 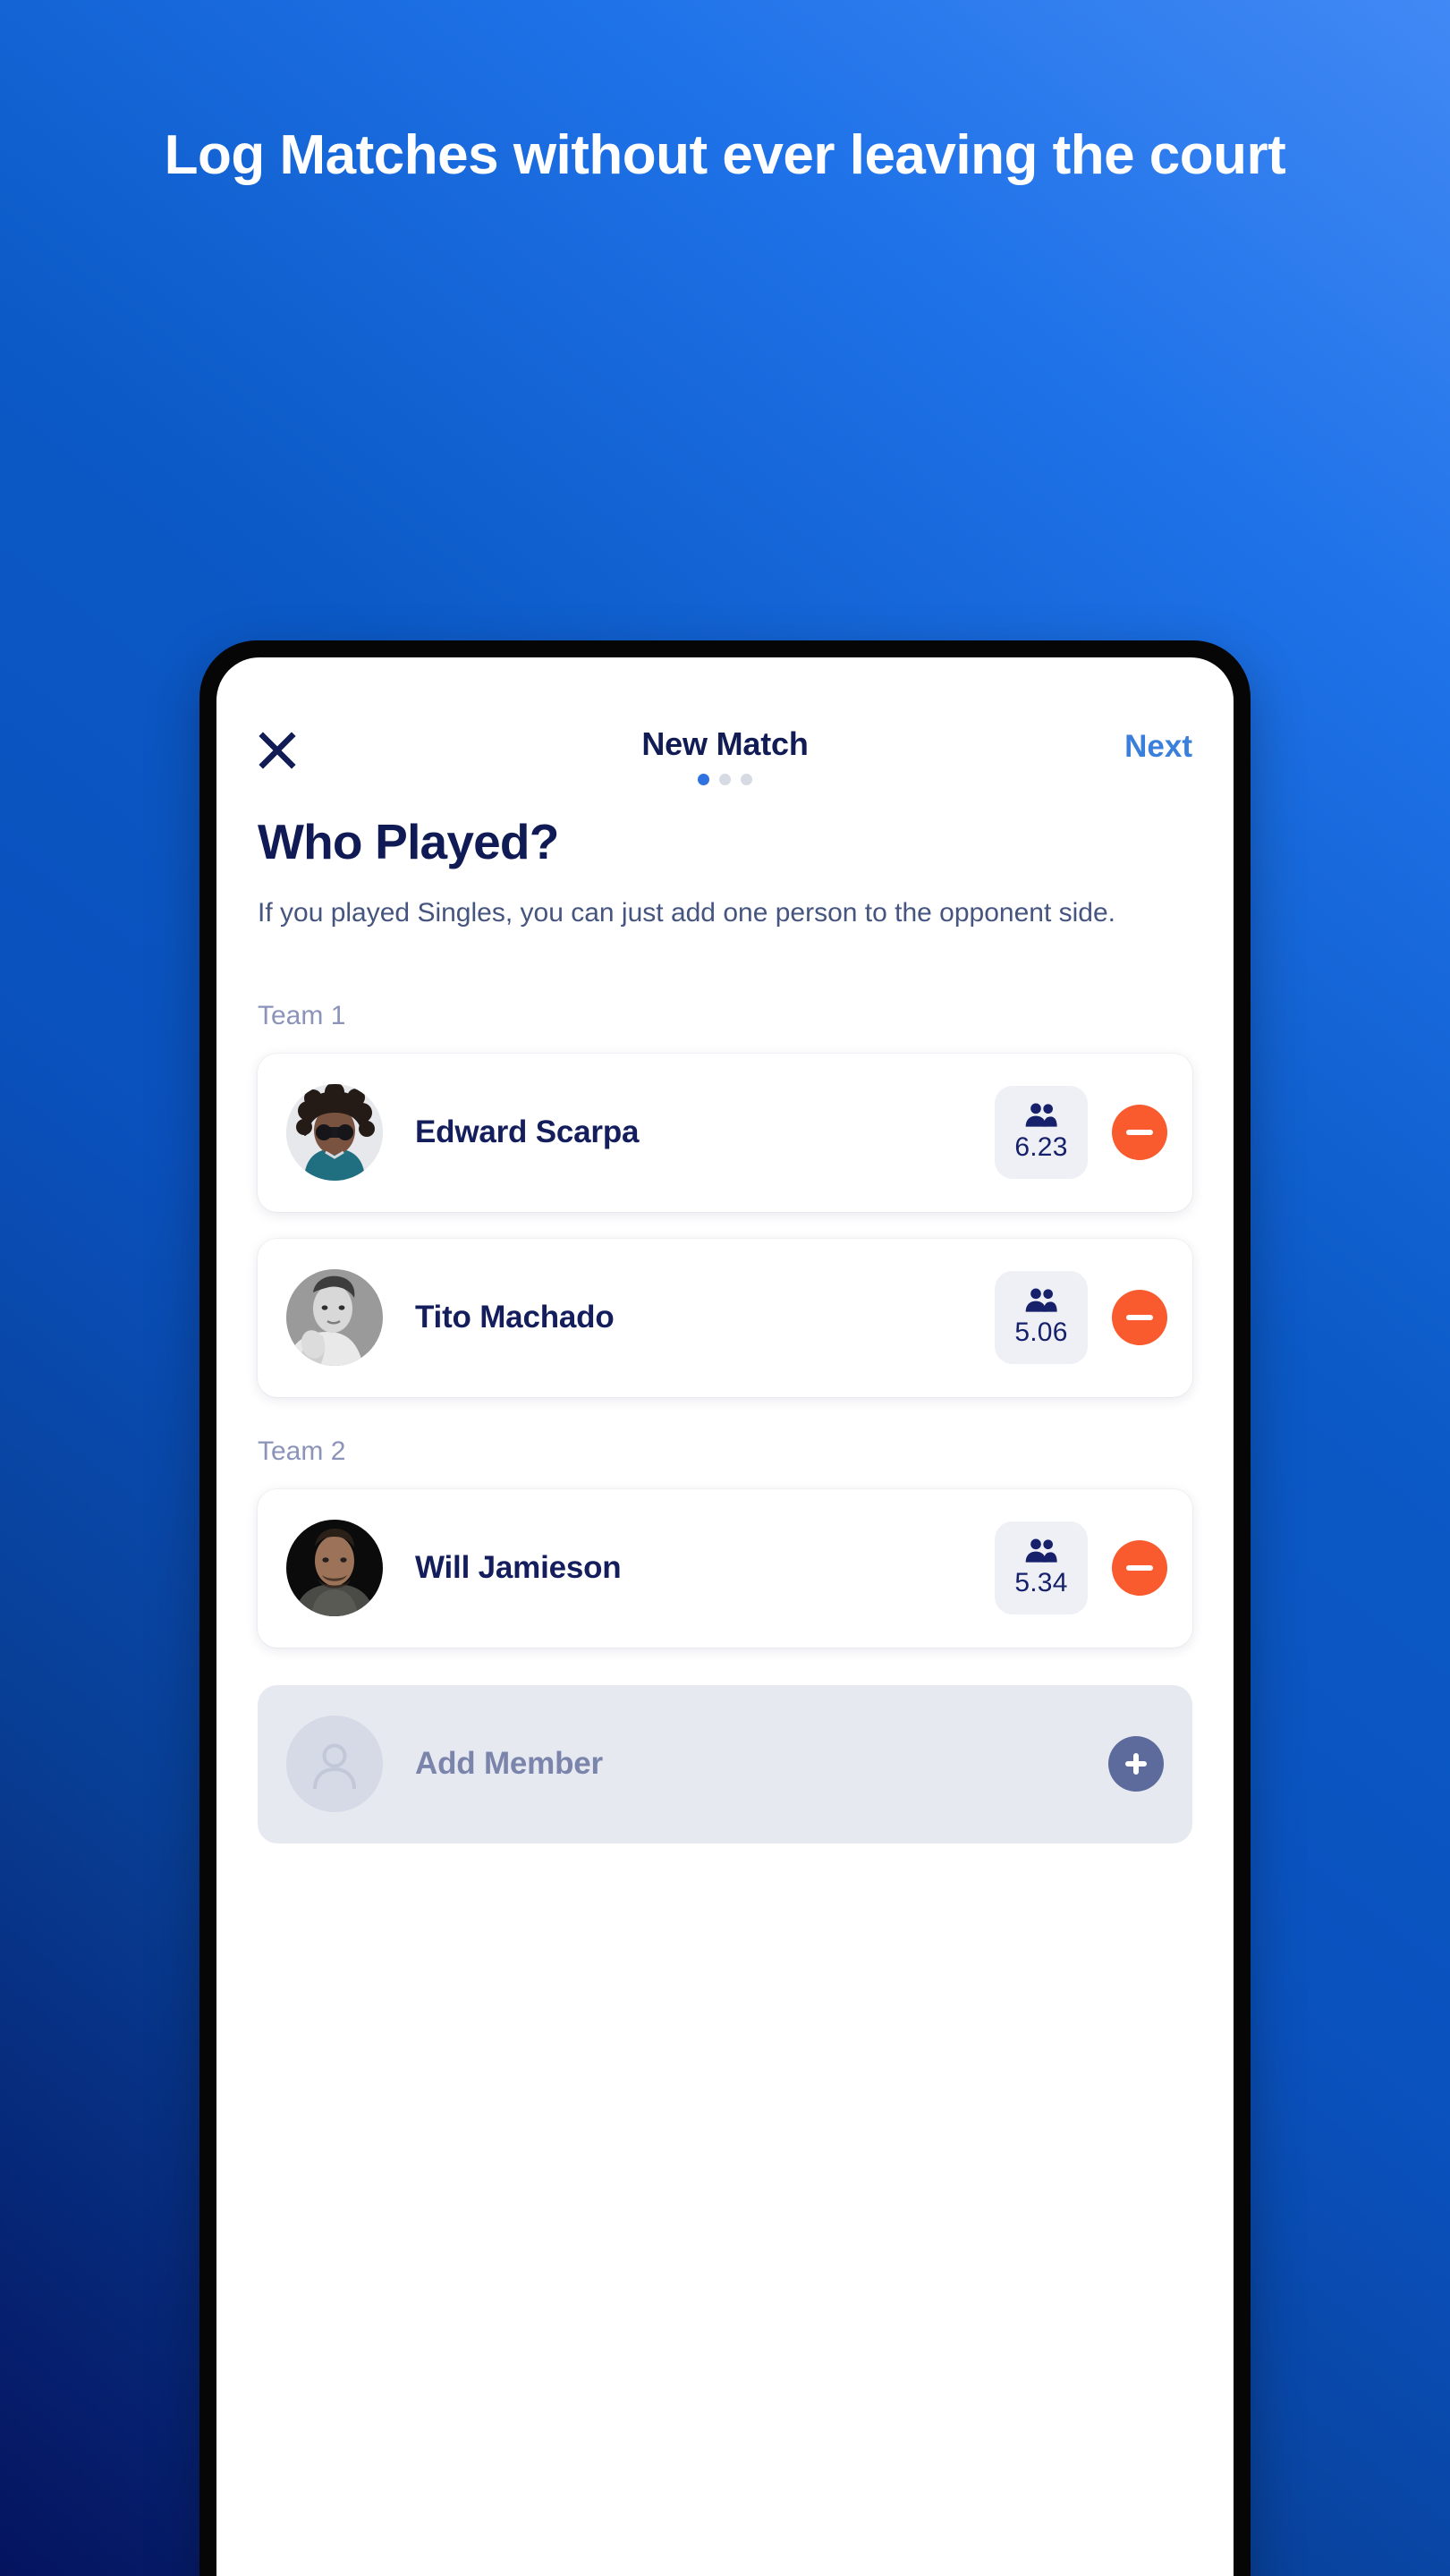 What do you see at coordinates (518, 1568) in the screenshot?
I see `player-name: Will Jamieson` at bounding box center [518, 1568].